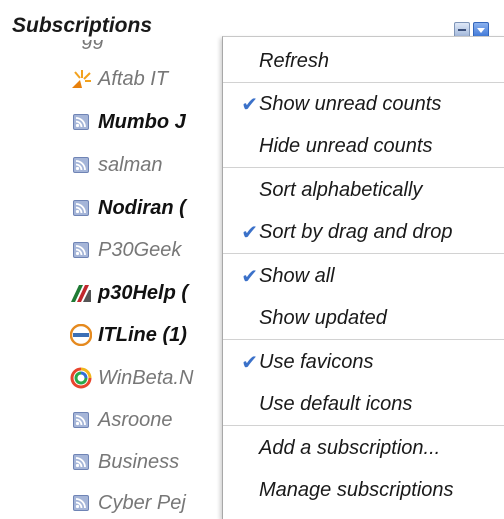 The width and height of the screenshot is (504, 519). What do you see at coordinates (135, 419) in the screenshot?
I see `subscription-label: Asroone` at bounding box center [135, 419].